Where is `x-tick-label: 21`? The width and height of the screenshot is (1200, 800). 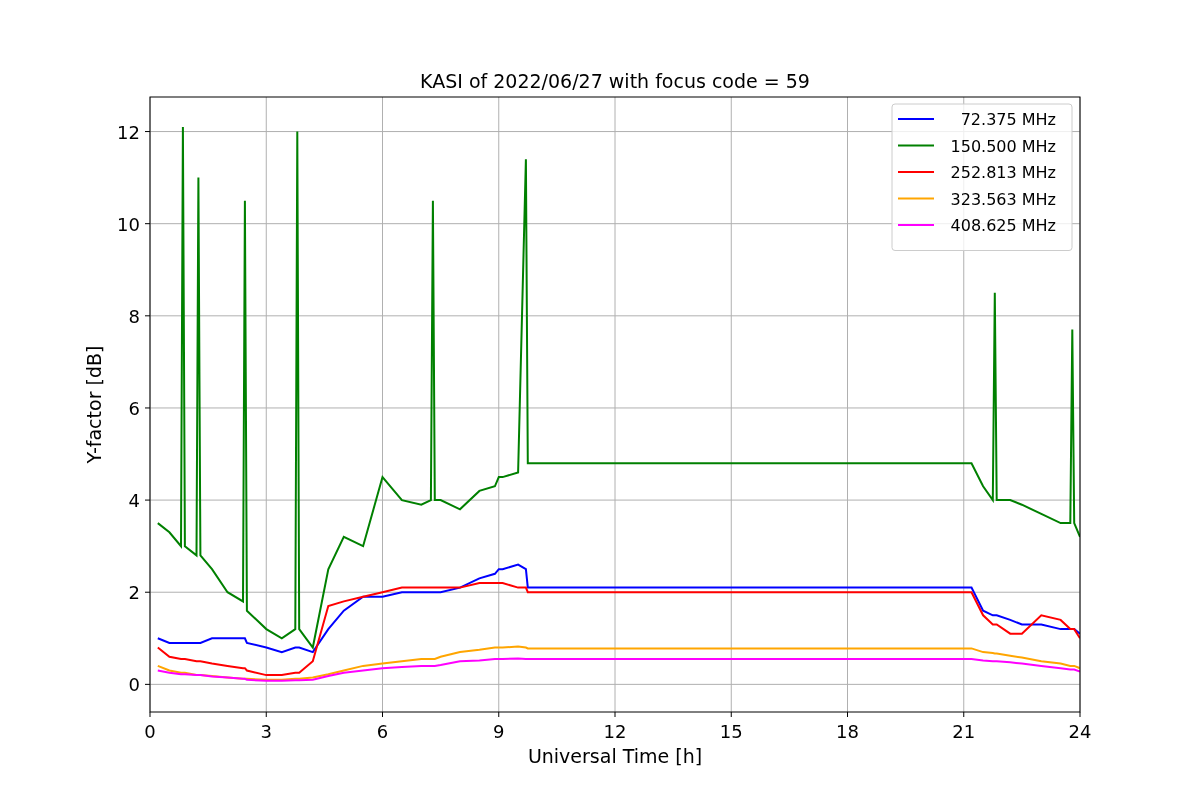
x-tick-label: 21 is located at coordinates (964, 731).